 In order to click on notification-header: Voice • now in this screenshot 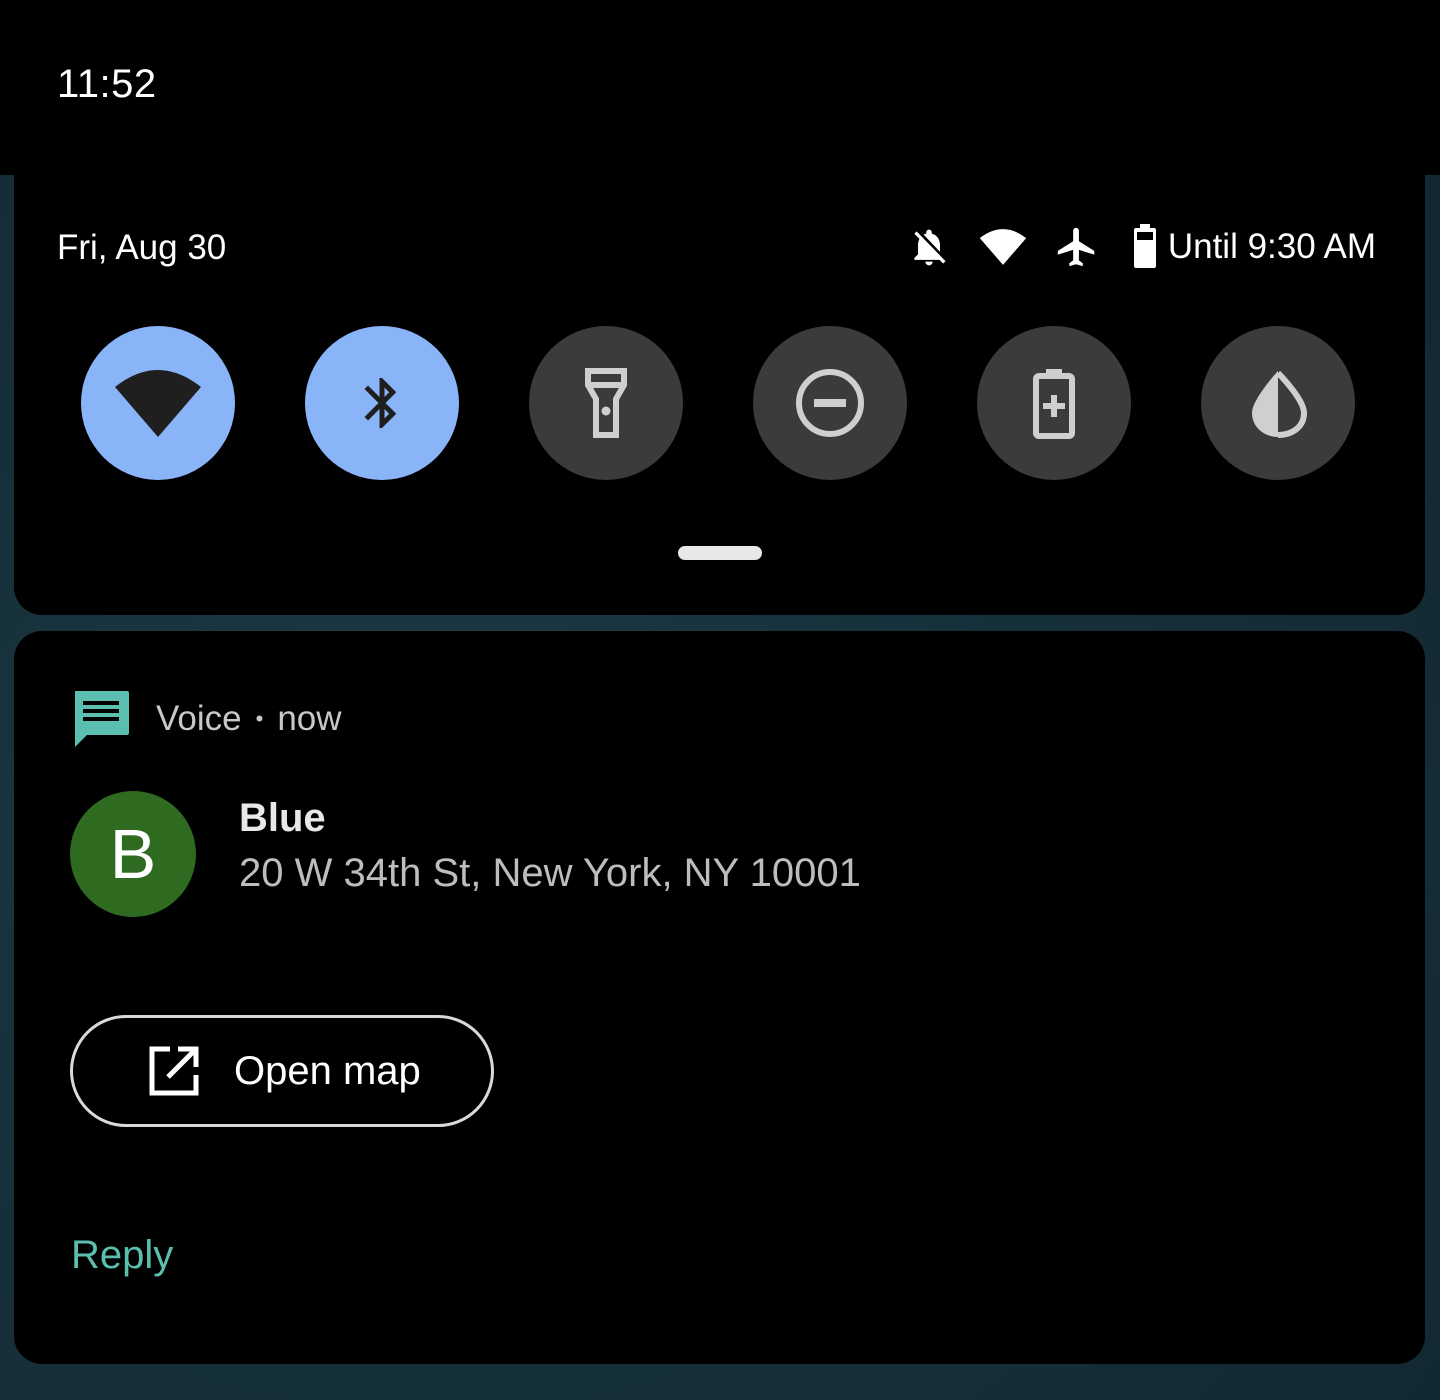, I will do `click(206, 719)`.